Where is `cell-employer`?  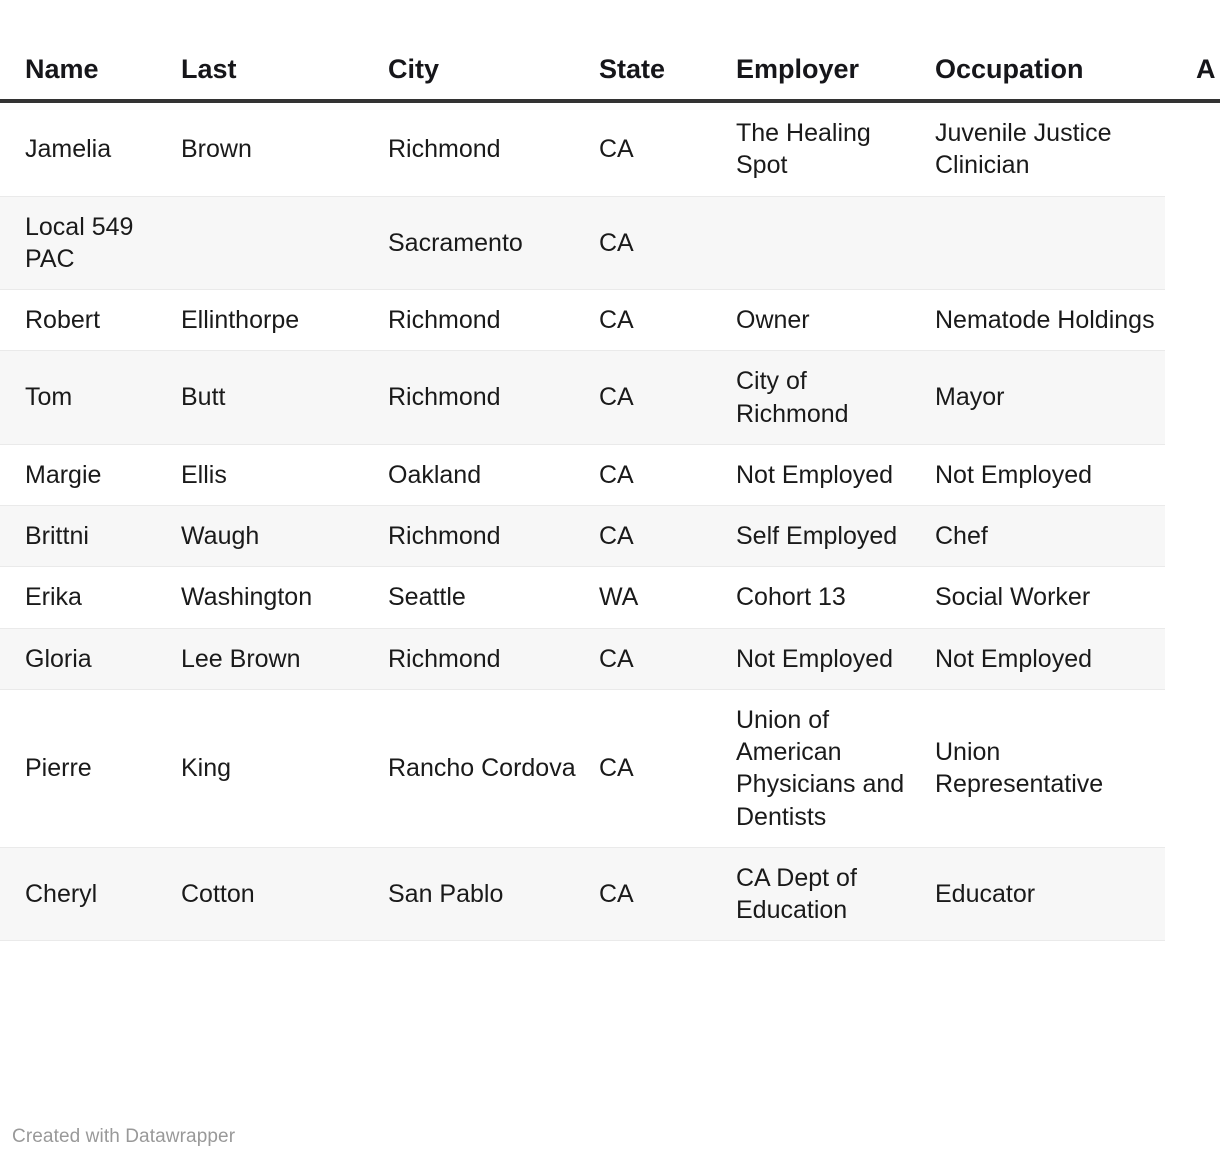 cell-employer is located at coordinates (824, 243).